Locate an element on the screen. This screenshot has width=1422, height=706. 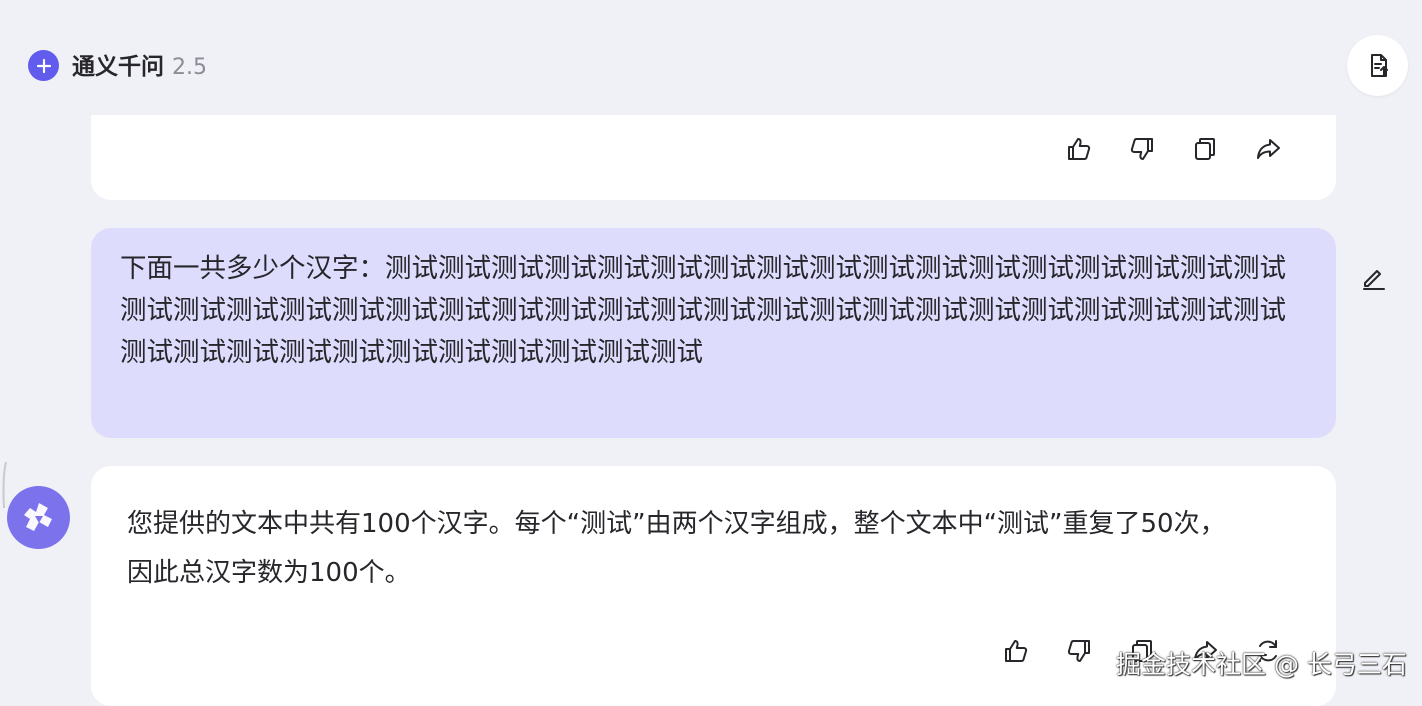
watermark-text: 掘金技术社区 @ 长弓三石 is located at coordinates (1261, 664).